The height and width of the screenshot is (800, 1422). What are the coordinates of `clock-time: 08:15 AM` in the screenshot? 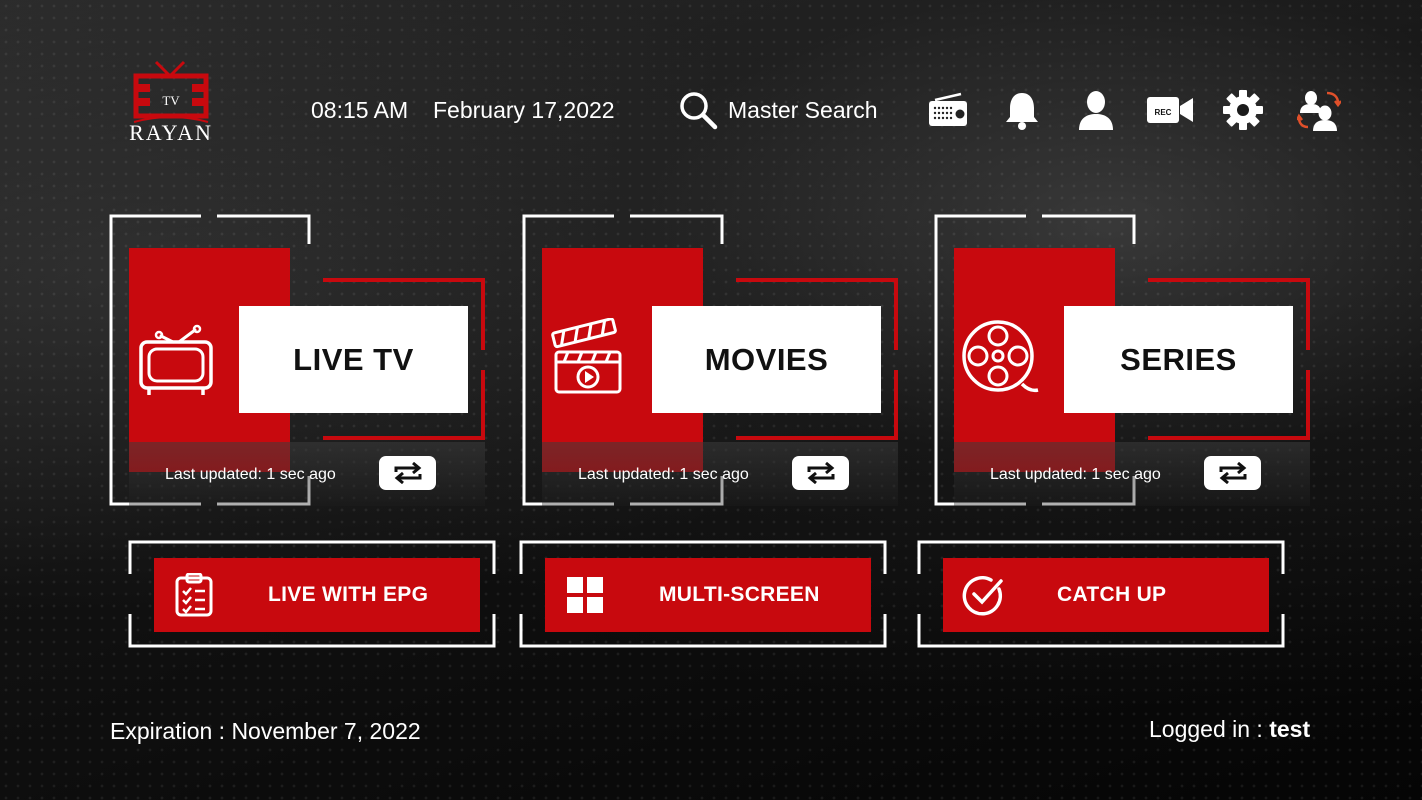 It's located at (360, 110).